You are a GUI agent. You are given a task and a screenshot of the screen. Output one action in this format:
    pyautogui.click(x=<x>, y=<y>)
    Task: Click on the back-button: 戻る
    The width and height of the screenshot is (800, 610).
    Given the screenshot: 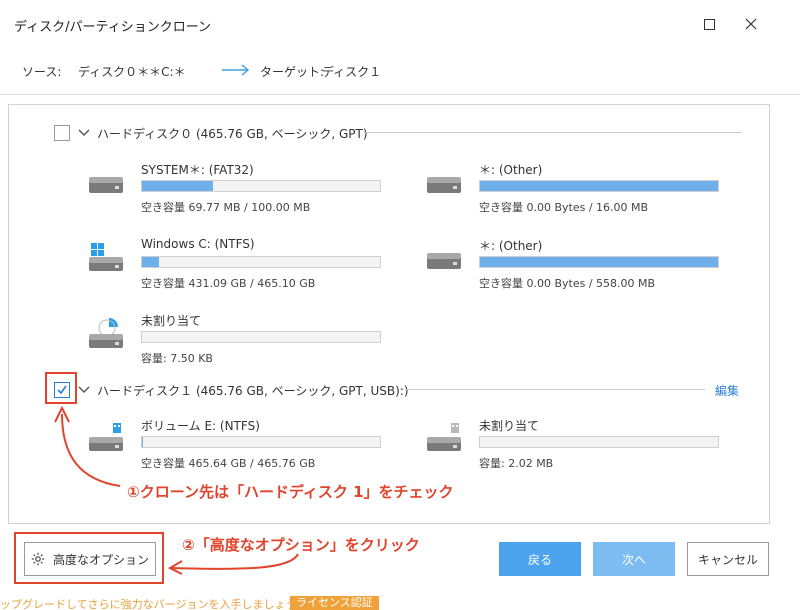 What is the action you would take?
    pyautogui.click(x=540, y=559)
    